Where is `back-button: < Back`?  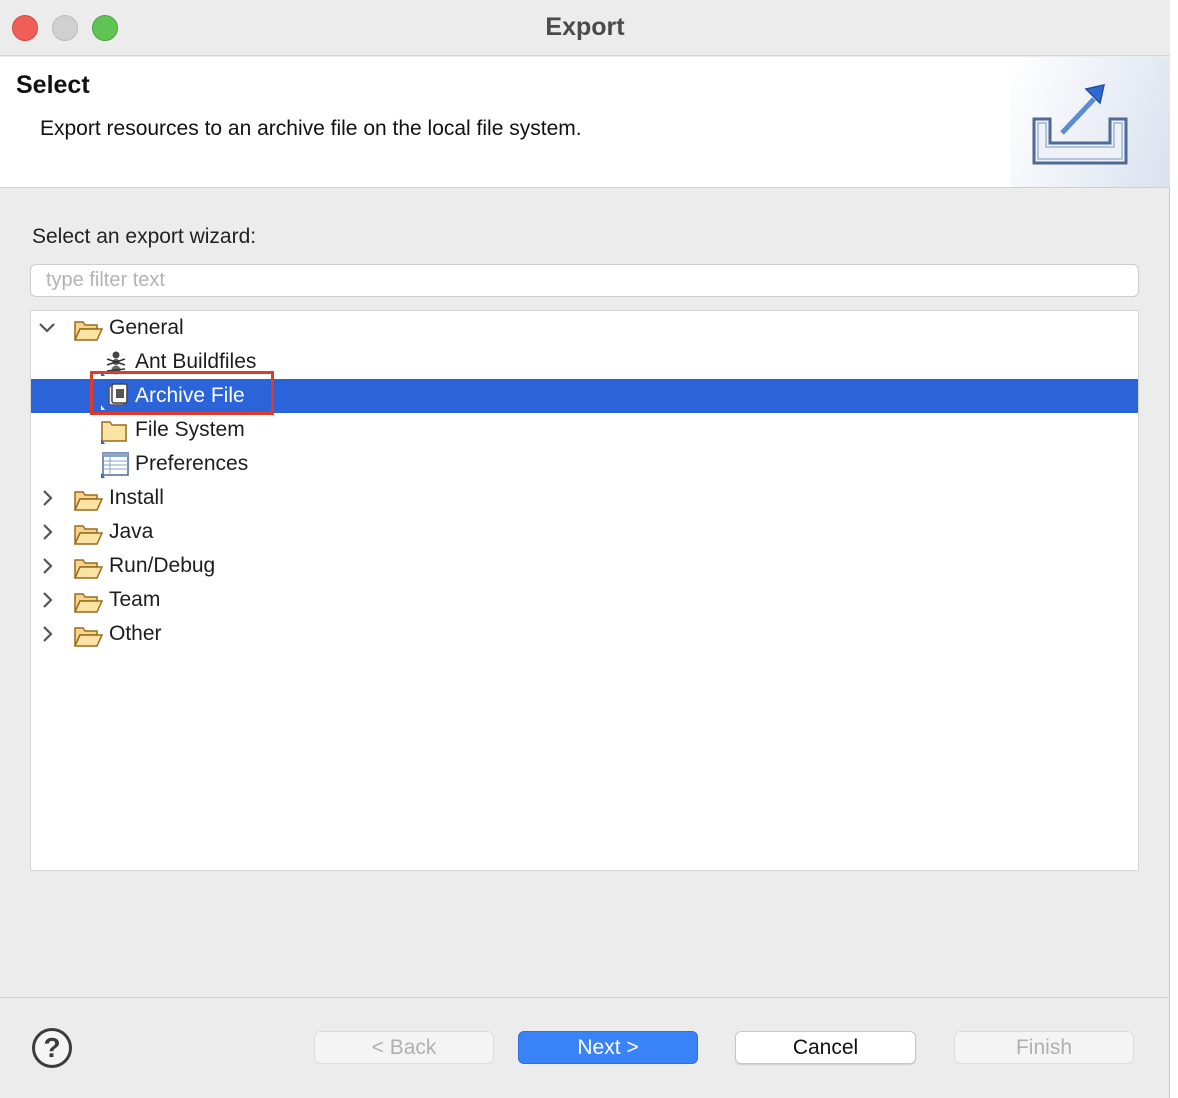 back-button: < Back is located at coordinates (404, 1047).